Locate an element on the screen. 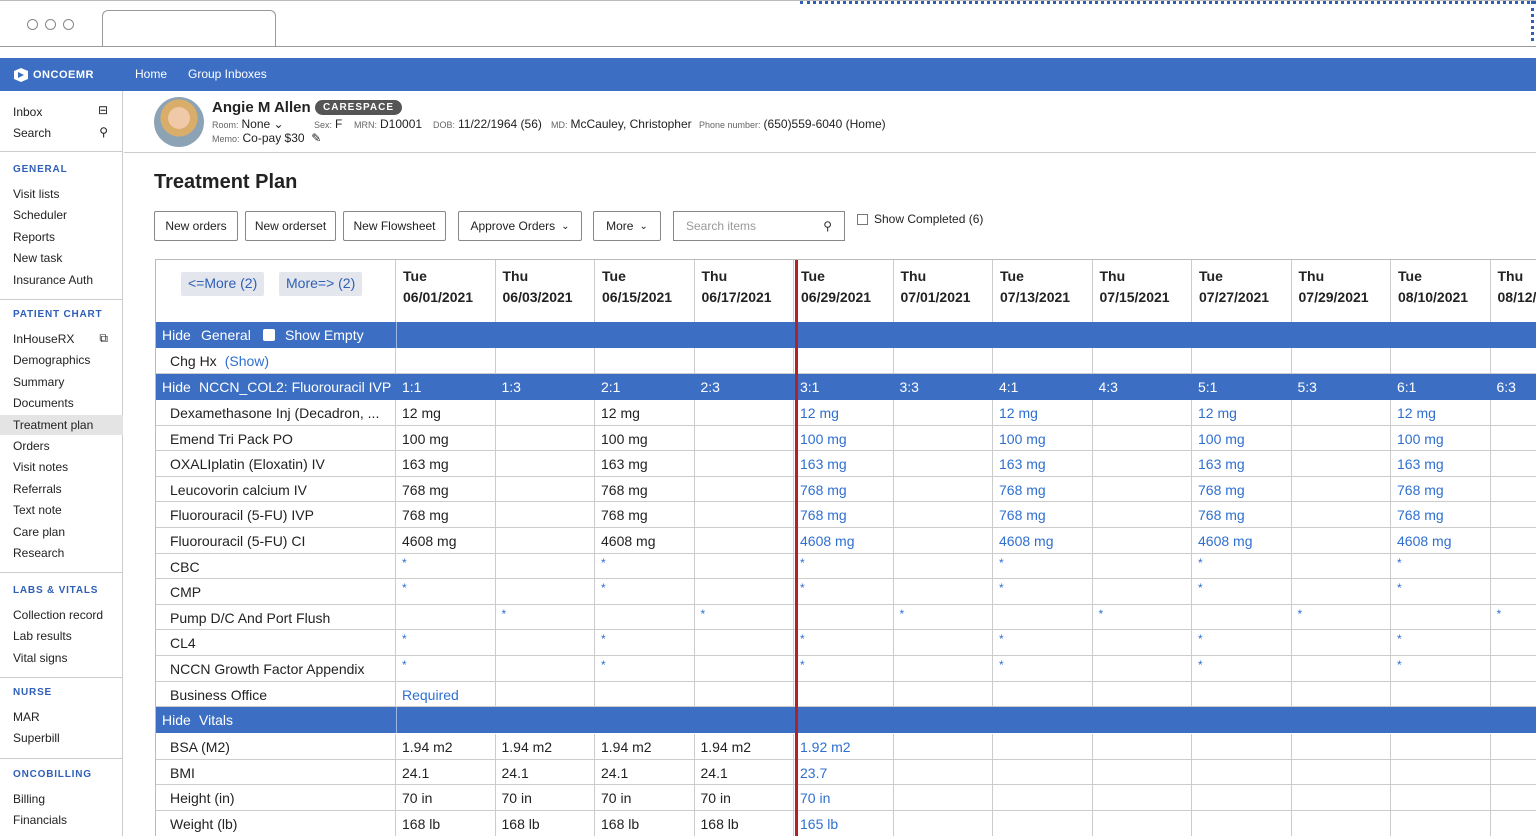  search-input: Search items ⚲ is located at coordinates (759, 226).